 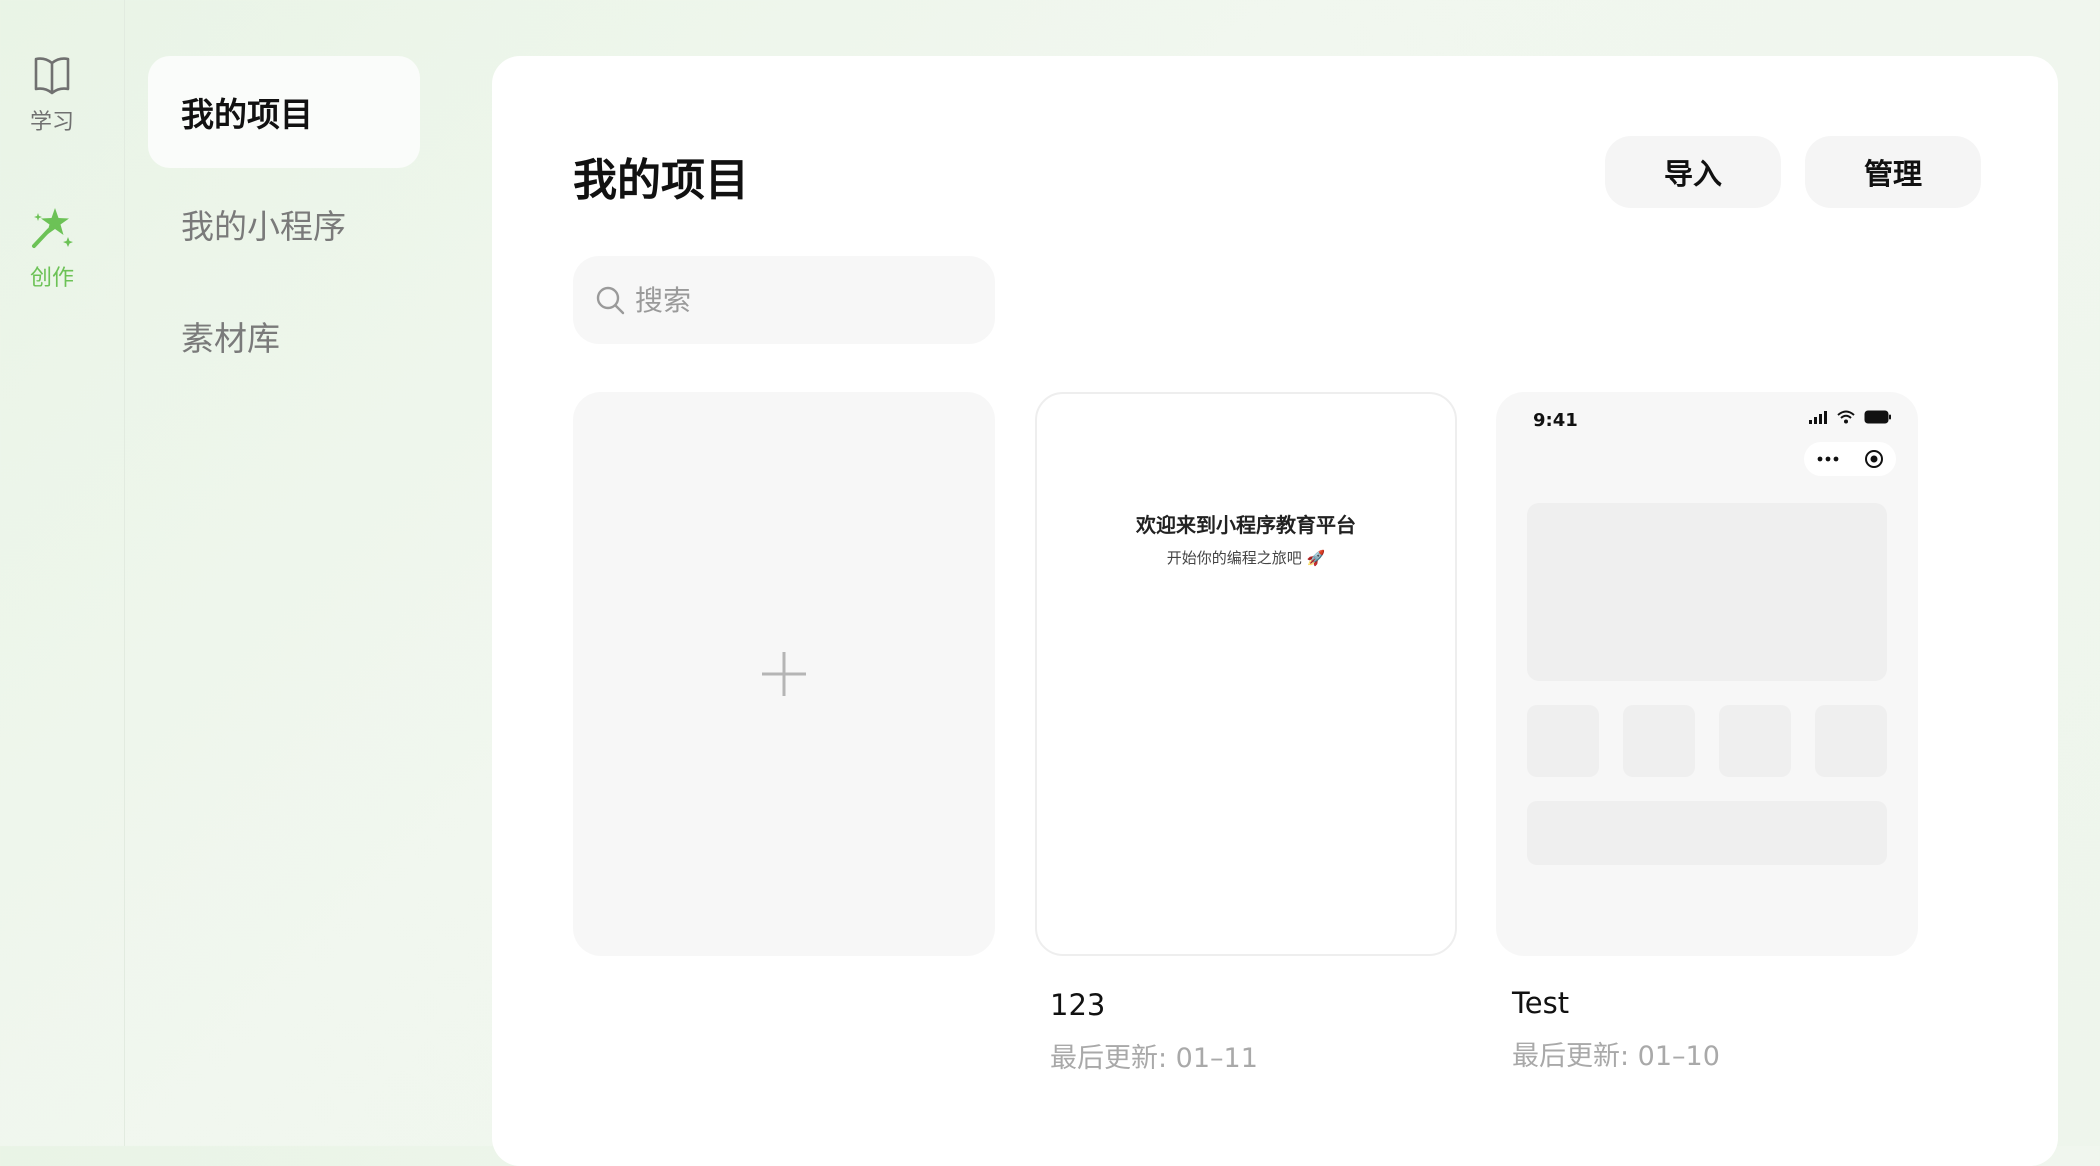 I want to click on project-name: 123, so click(x=1077, y=1005).